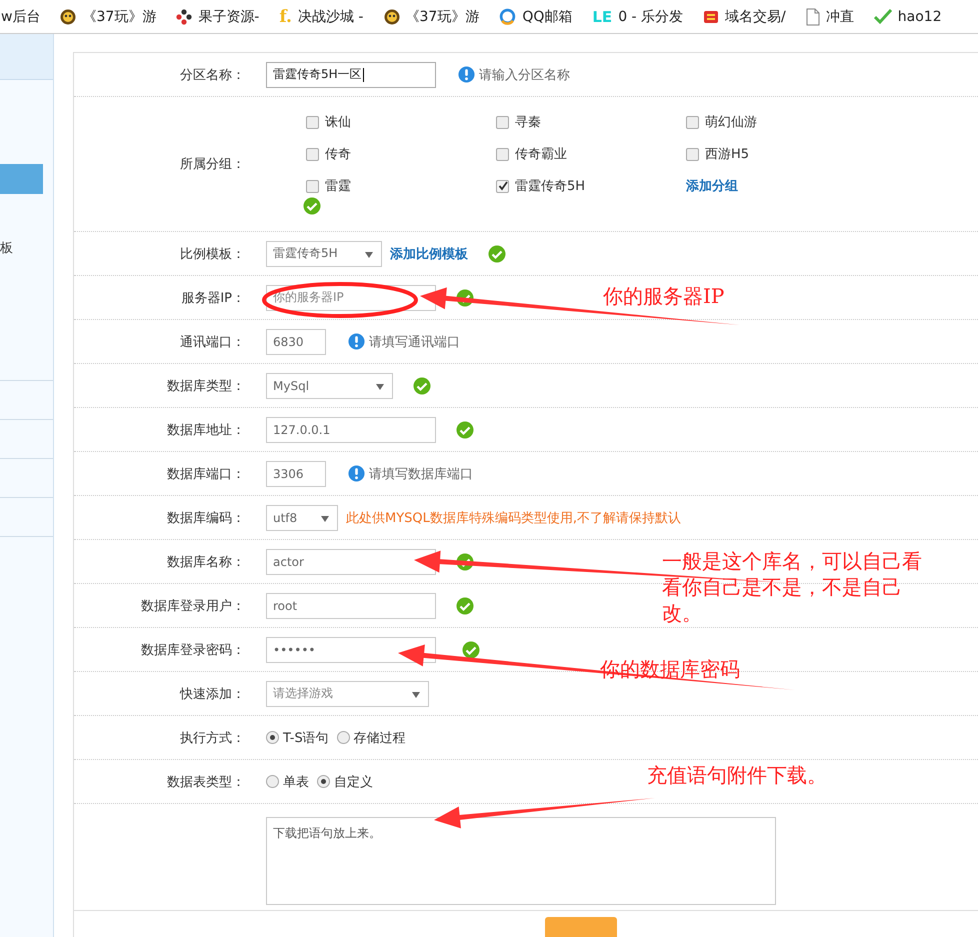 Image resolution: width=978 pixels, height=937 pixels. What do you see at coordinates (206, 562) in the screenshot?
I see `field-label: 数据库名称：` at bounding box center [206, 562].